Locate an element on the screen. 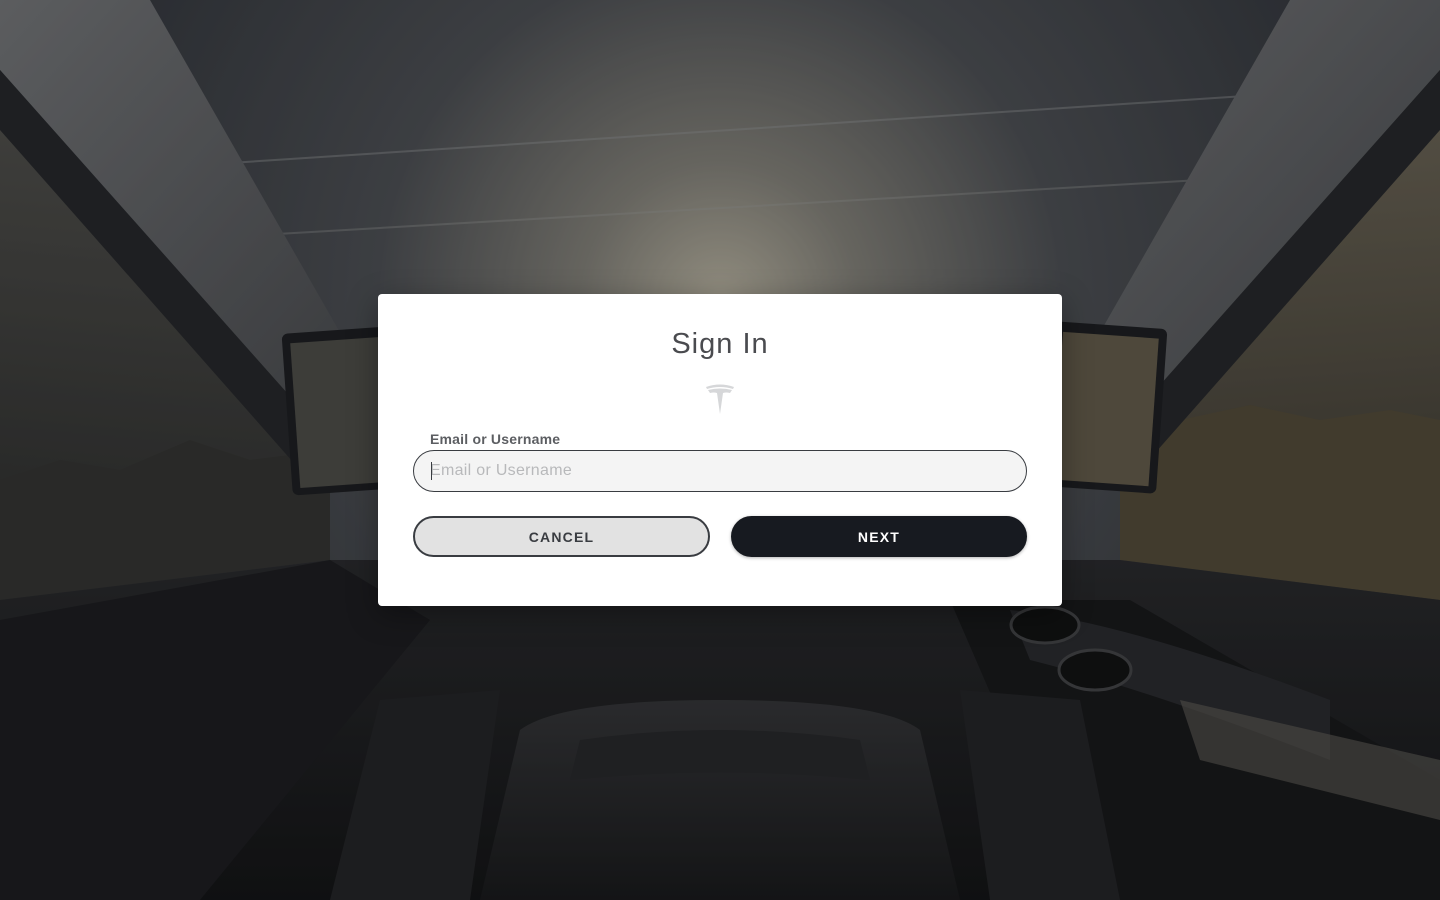 The image size is (1440, 900). next-button: NEXT is located at coordinates (879, 536).